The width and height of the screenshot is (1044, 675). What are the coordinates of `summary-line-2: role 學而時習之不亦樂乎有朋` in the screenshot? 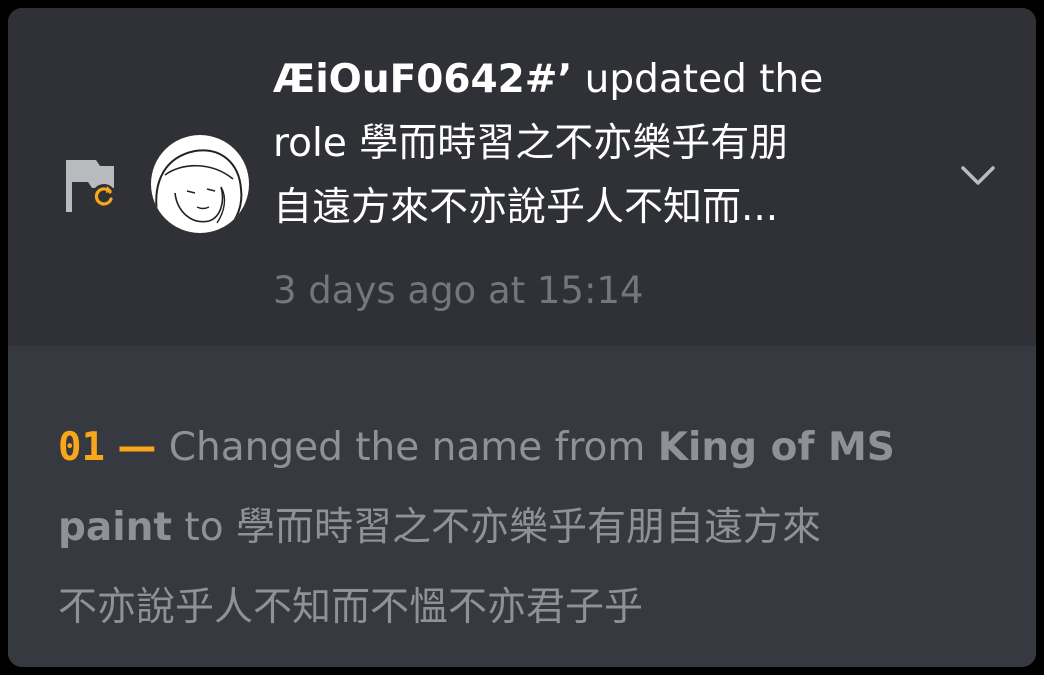 It's located at (531, 143).